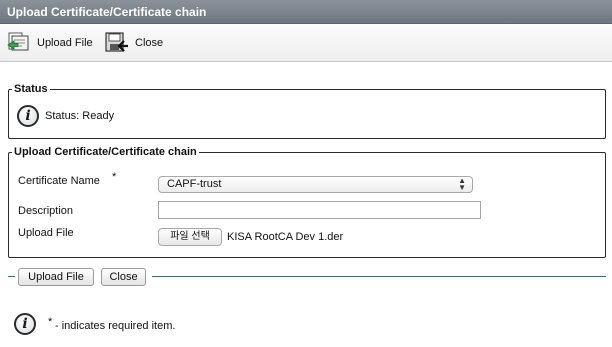 The width and height of the screenshot is (612, 347). What do you see at coordinates (149, 43) in the screenshot?
I see `toolbar-close-label: Close` at bounding box center [149, 43].